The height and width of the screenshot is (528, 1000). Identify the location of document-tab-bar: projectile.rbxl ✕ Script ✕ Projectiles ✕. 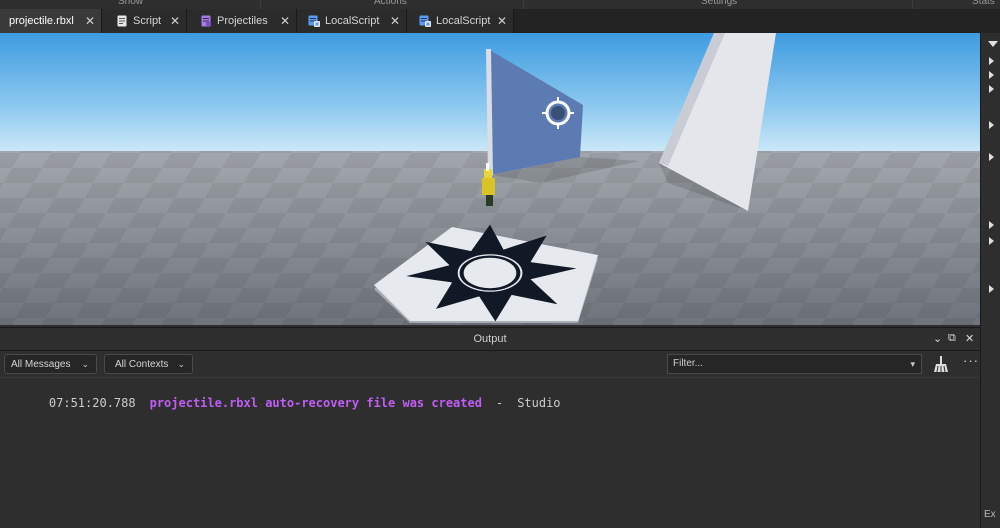
(500, 21).